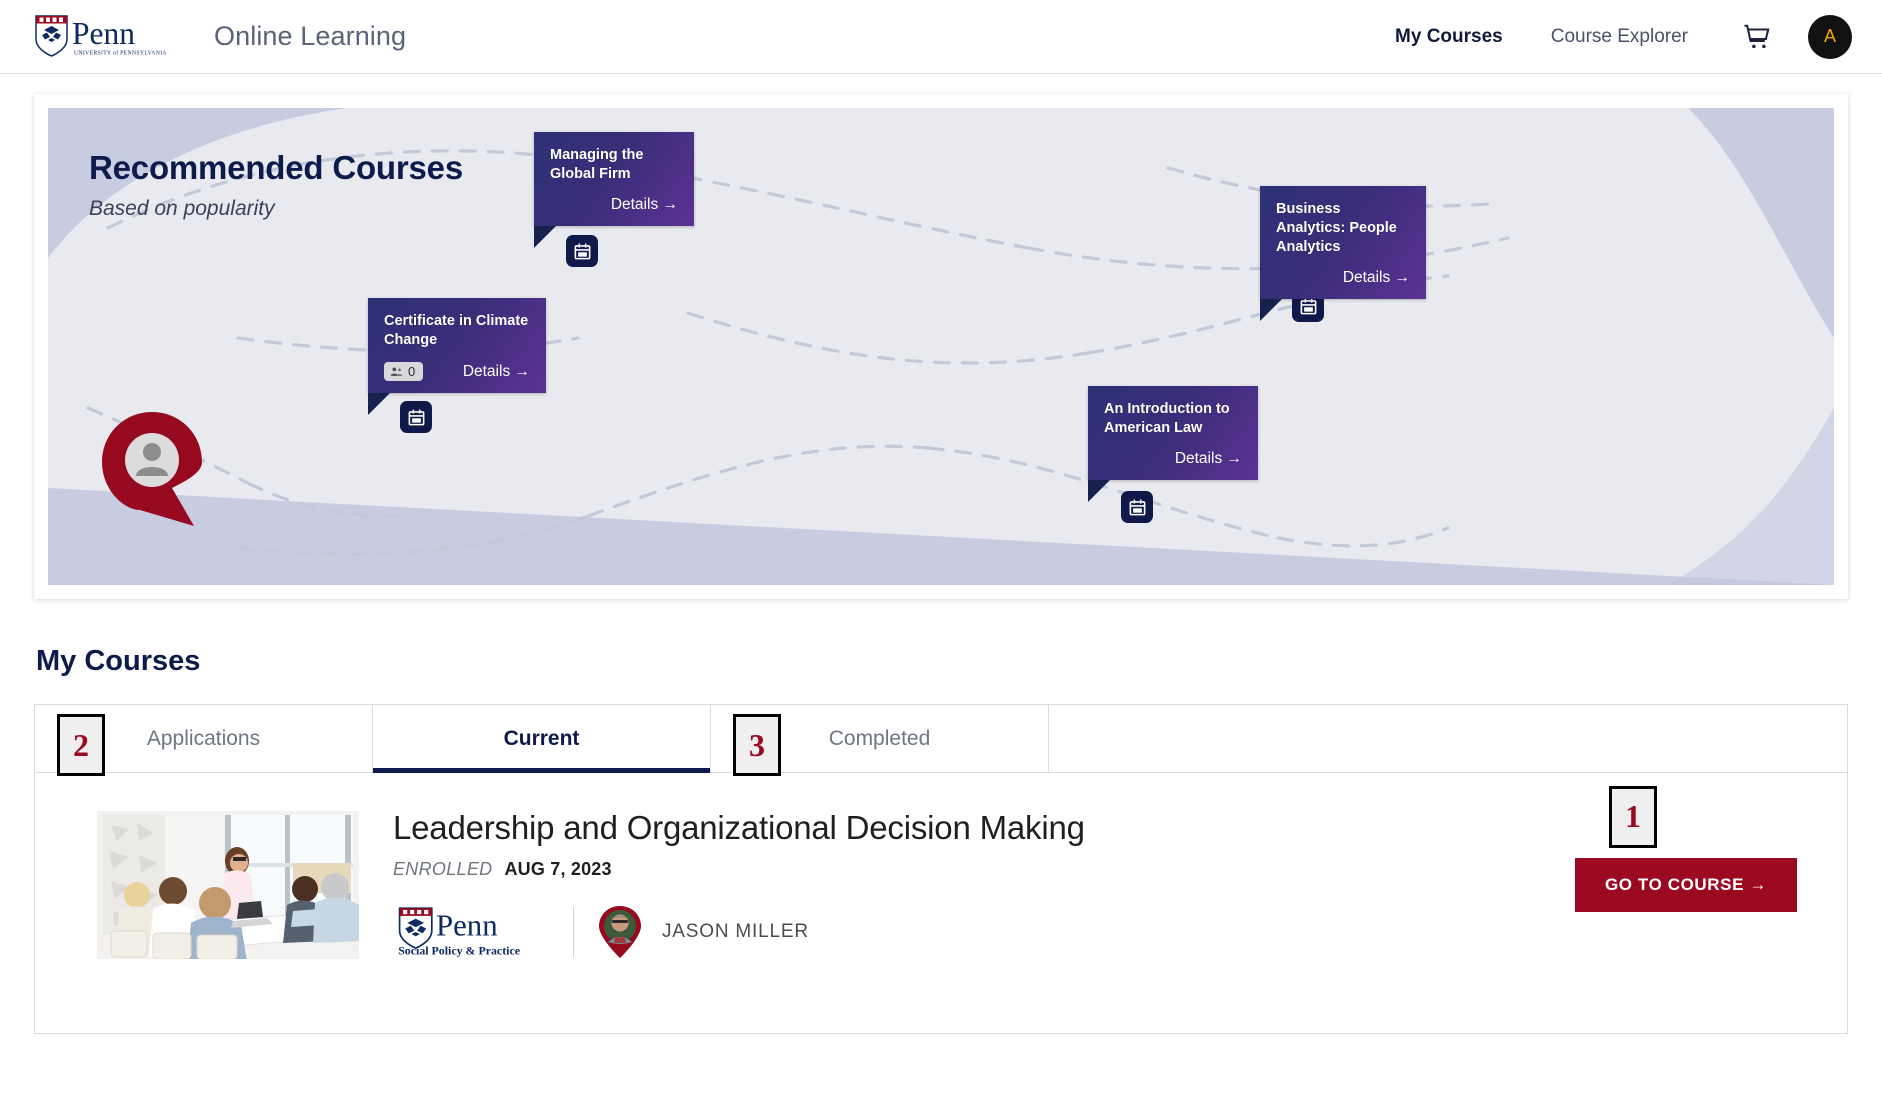  I want to click on card-title: Certificate in Climate Change, so click(456, 331).